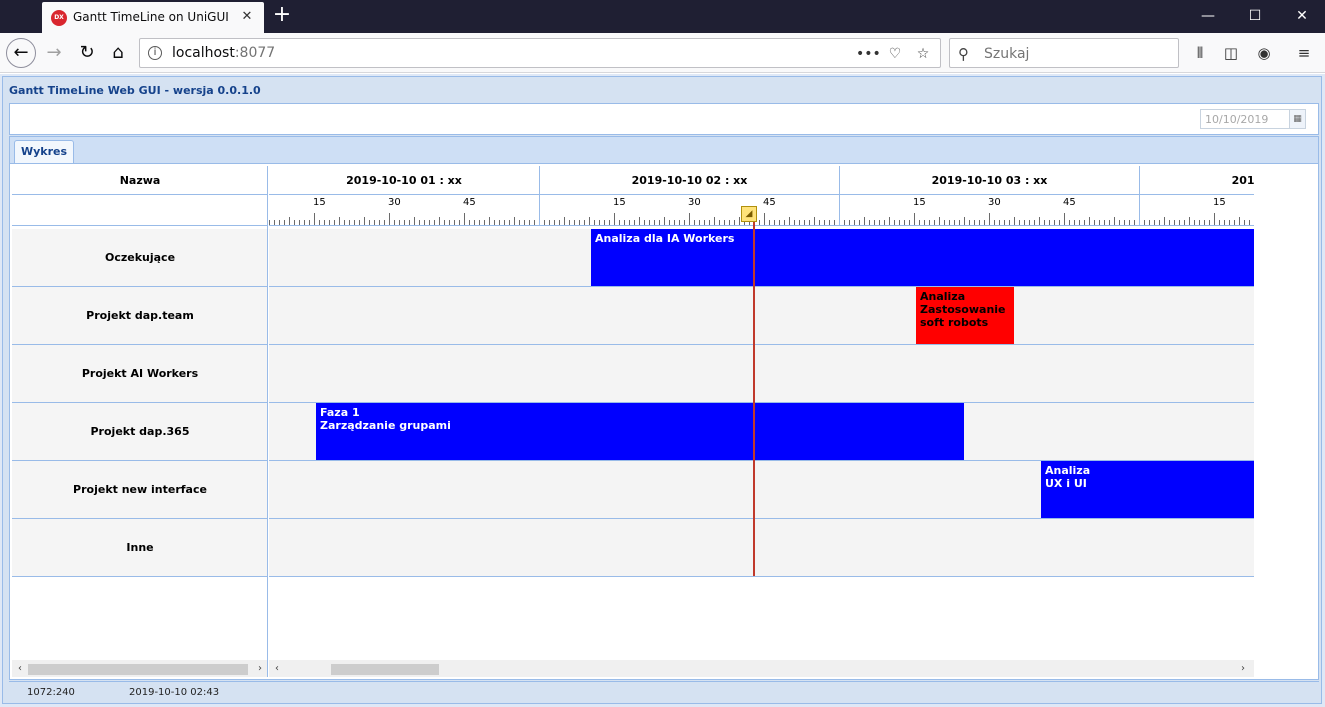  I want to click on menu-icon: ≡, so click(1304, 53).